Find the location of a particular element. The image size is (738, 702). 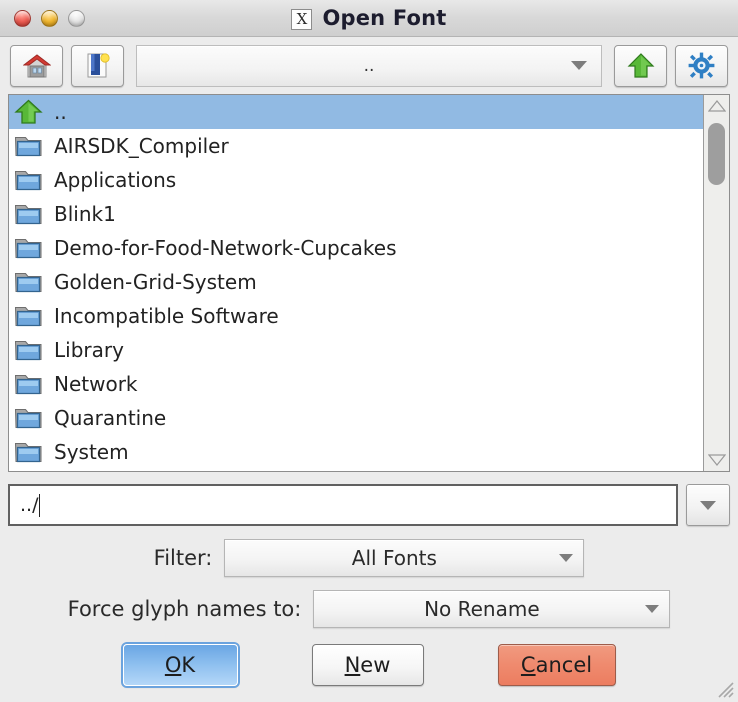

file-list-item: Golden-Grid-System is located at coordinates (356, 282).